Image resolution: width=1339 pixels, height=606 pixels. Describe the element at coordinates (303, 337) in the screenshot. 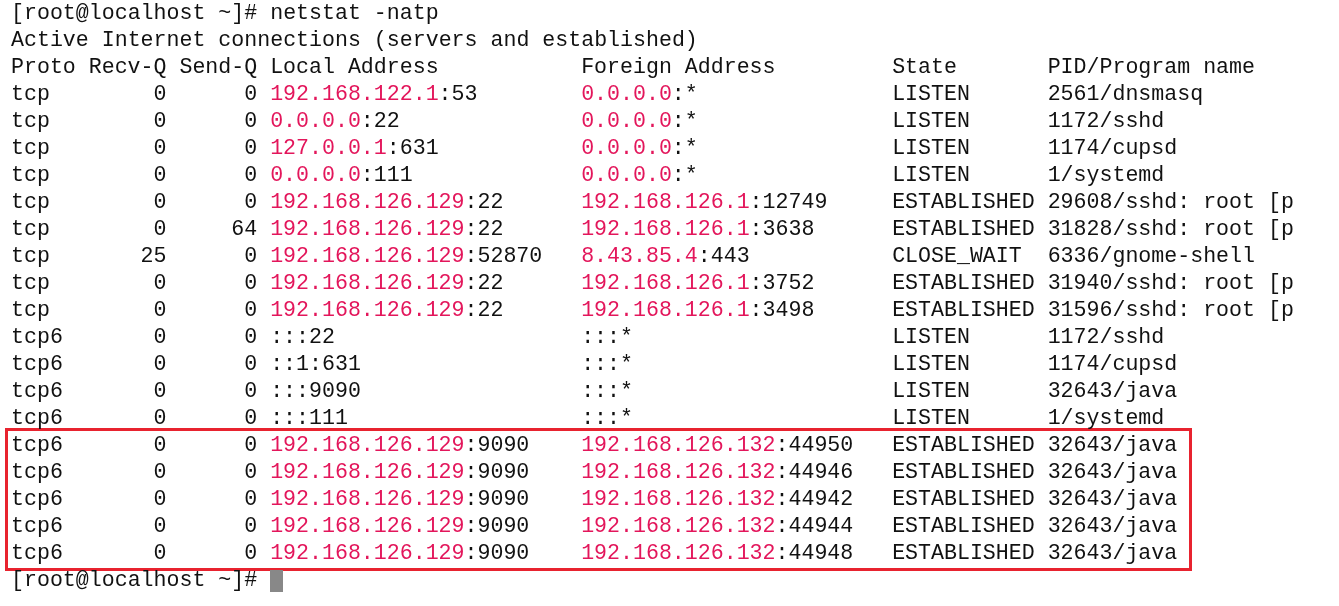

I see `table-cell-text: :::22` at that location.